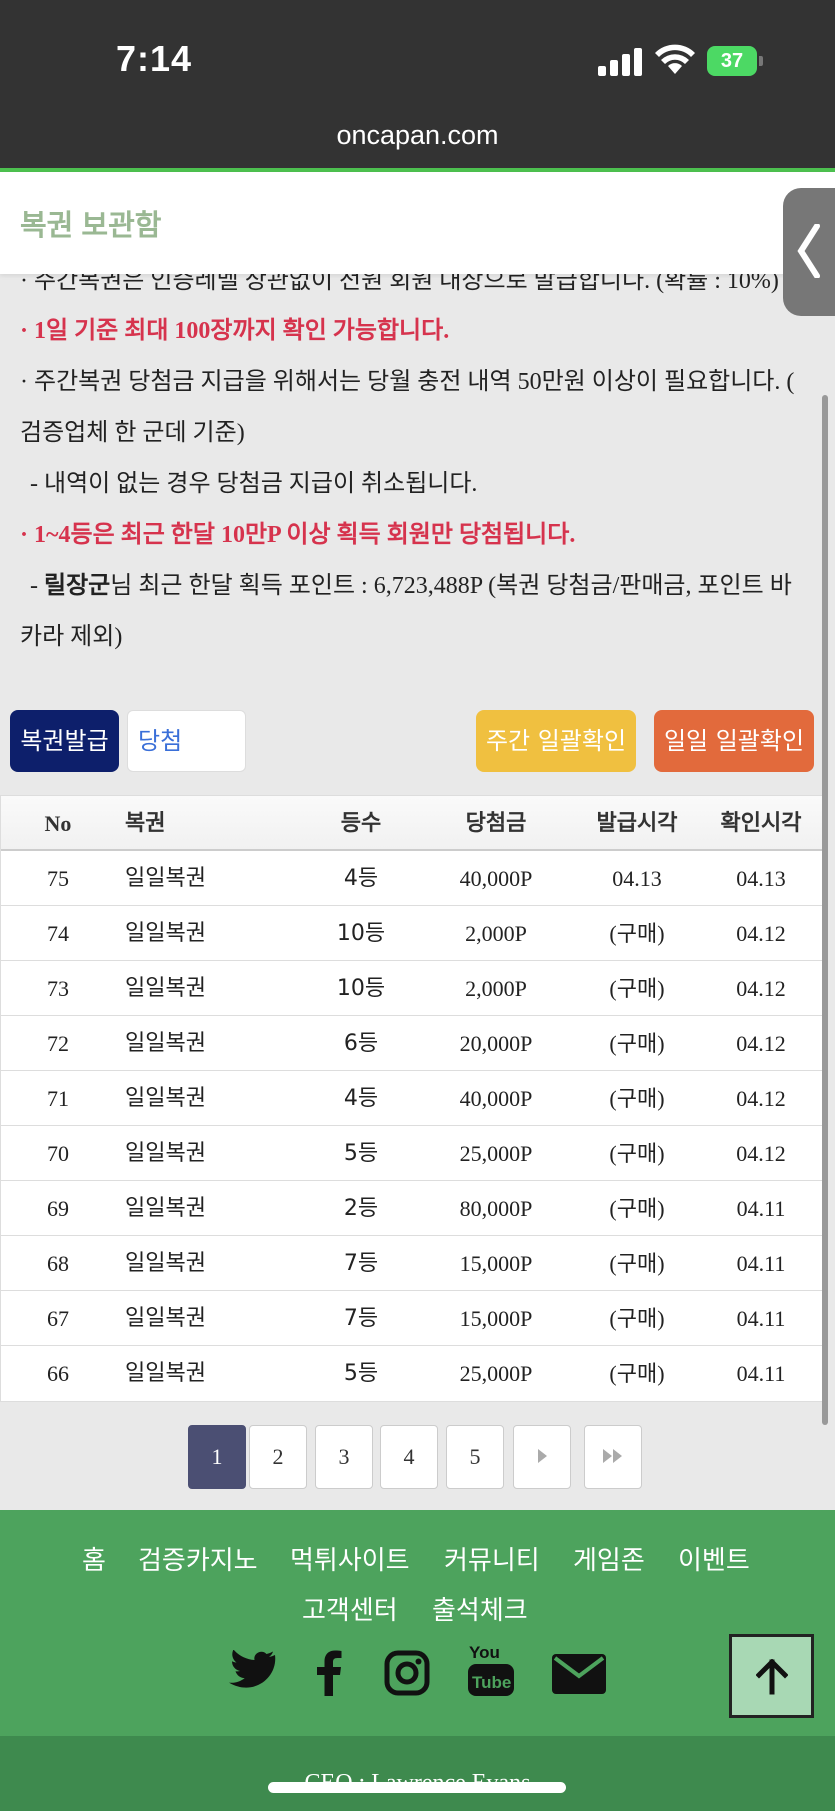 Image resolution: width=835 pixels, height=1811 pixels. I want to click on page-4-button: 4, so click(409, 1457).